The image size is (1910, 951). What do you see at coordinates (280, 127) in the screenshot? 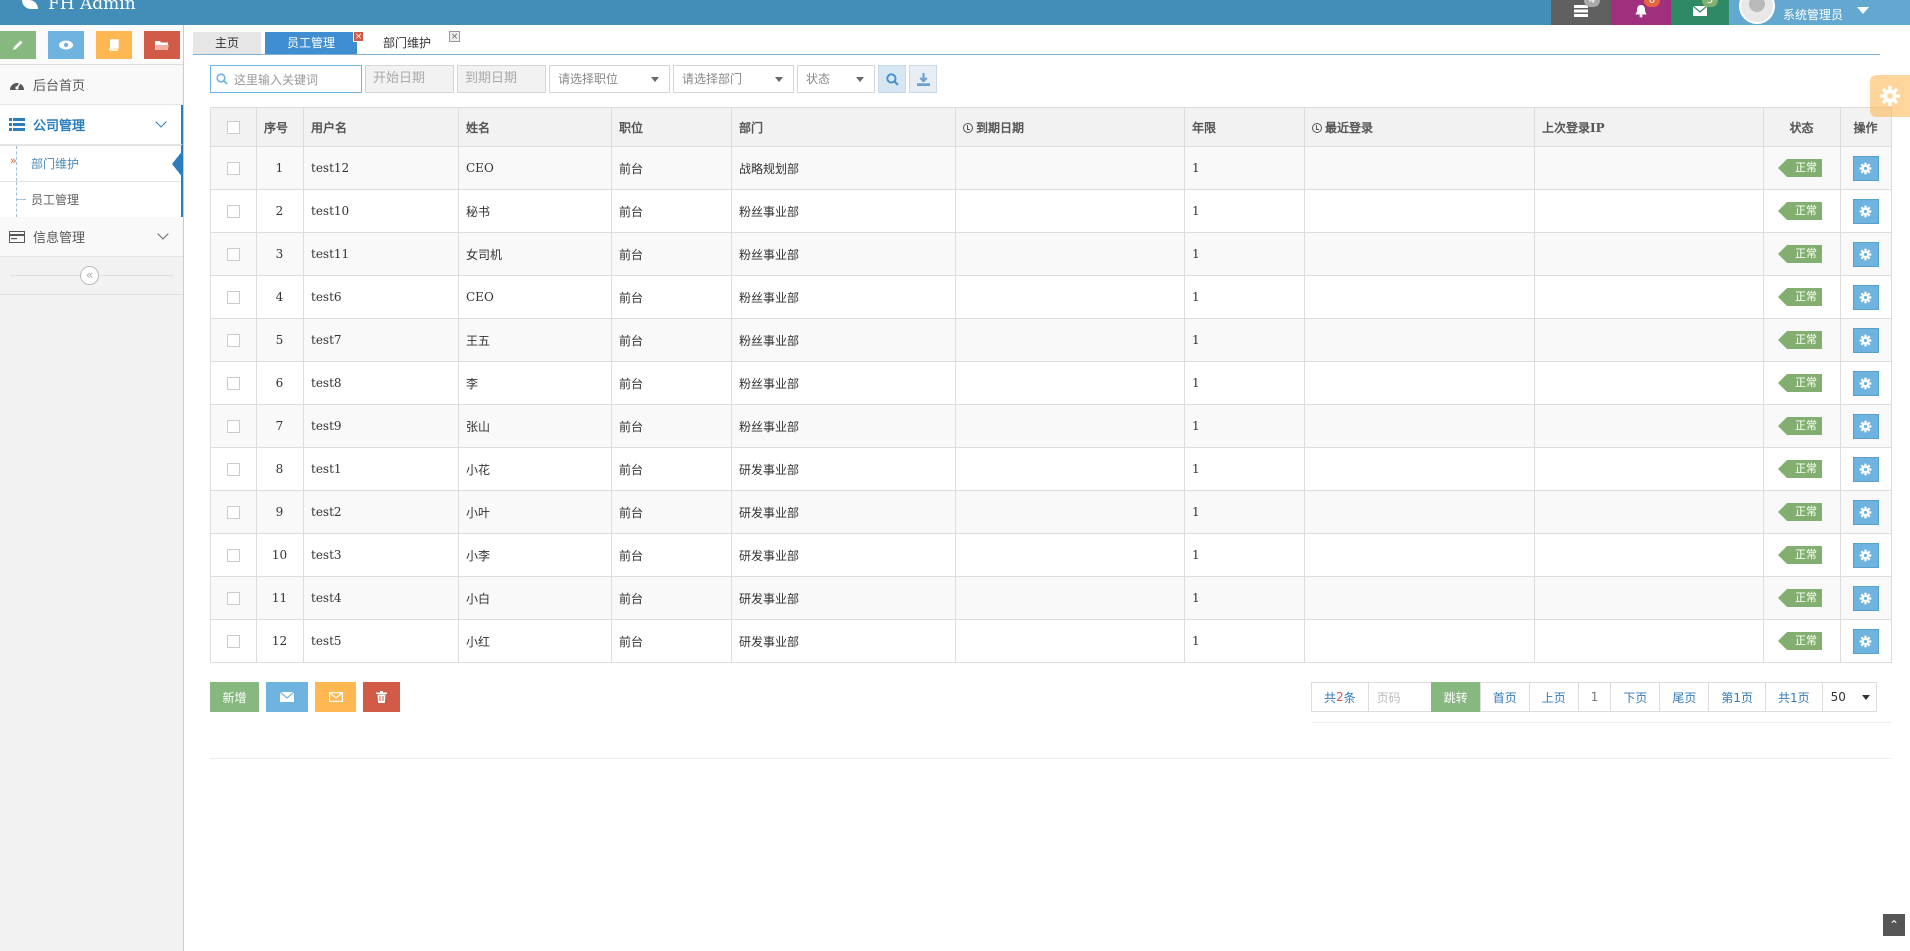
I see `col-header-no: 序号` at bounding box center [280, 127].